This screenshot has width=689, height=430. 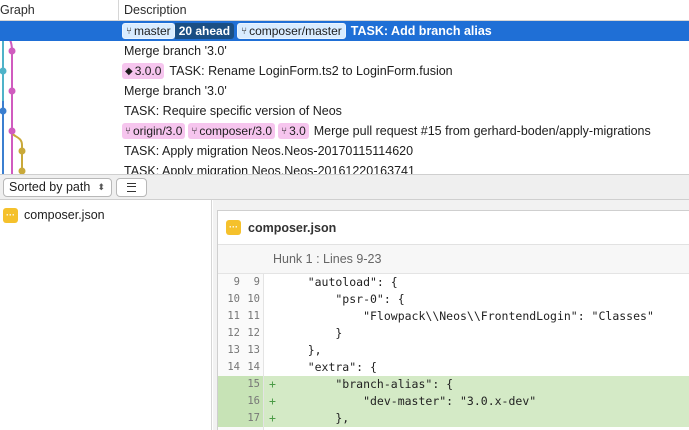 I want to click on hunk-label: Hunk 1 : Lines 9-23, so click(x=327, y=259).